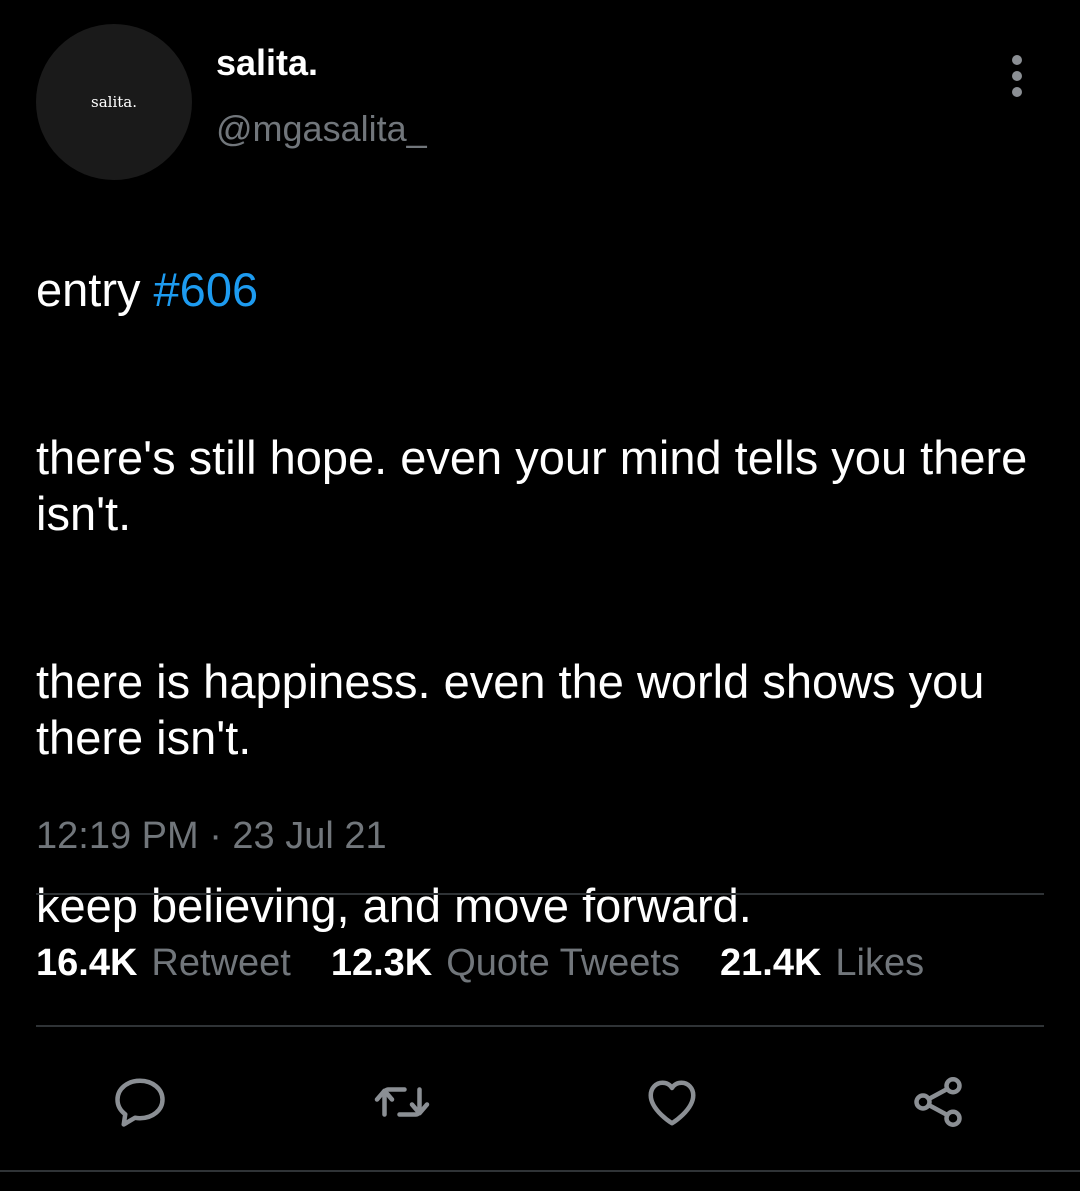  I want to click on hashtag-link: #606, so click(206, 289).